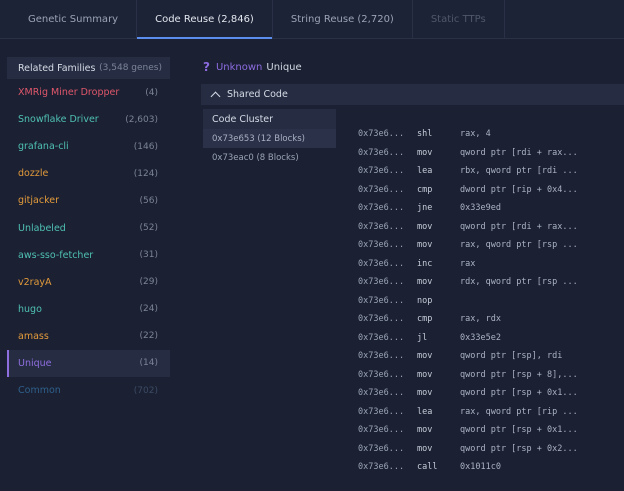  Describe the element at coordinates (88, 363) in the screenshot. I see `family-item: Unique (14)` at that location.